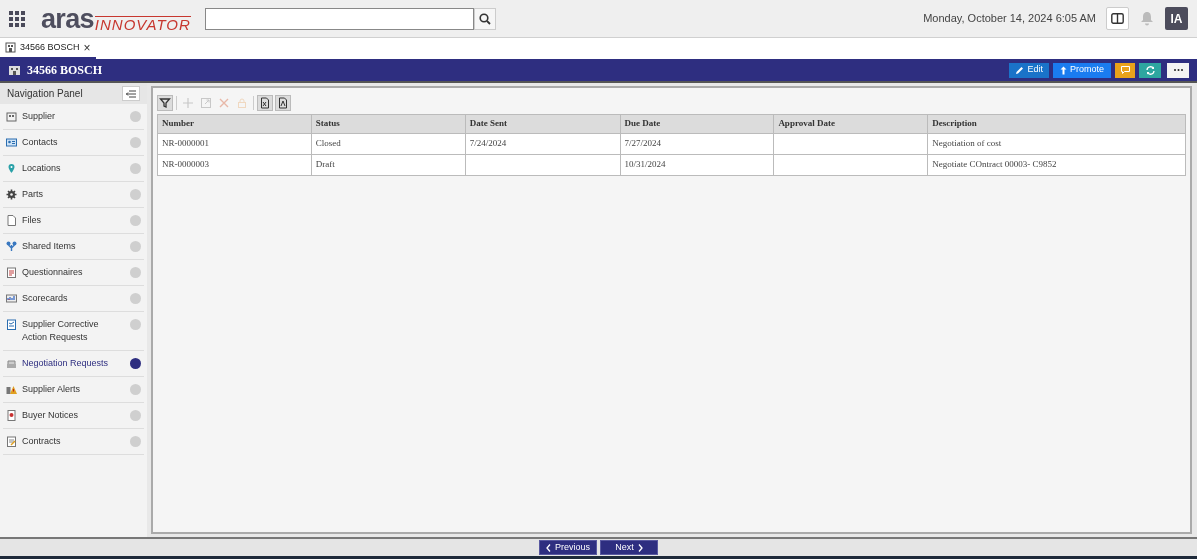  I want to click on navigation-item: Supplier Corrective Action Requests, so click(73, 331).